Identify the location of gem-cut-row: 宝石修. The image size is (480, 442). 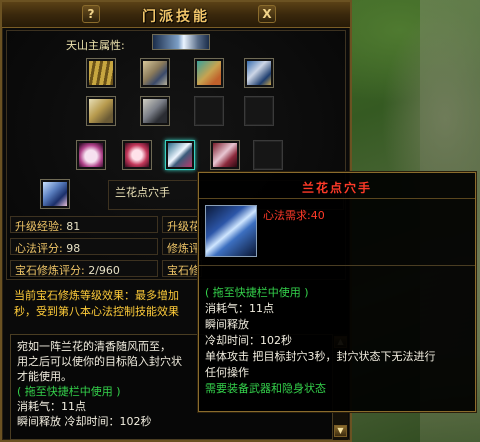
(182, 268).